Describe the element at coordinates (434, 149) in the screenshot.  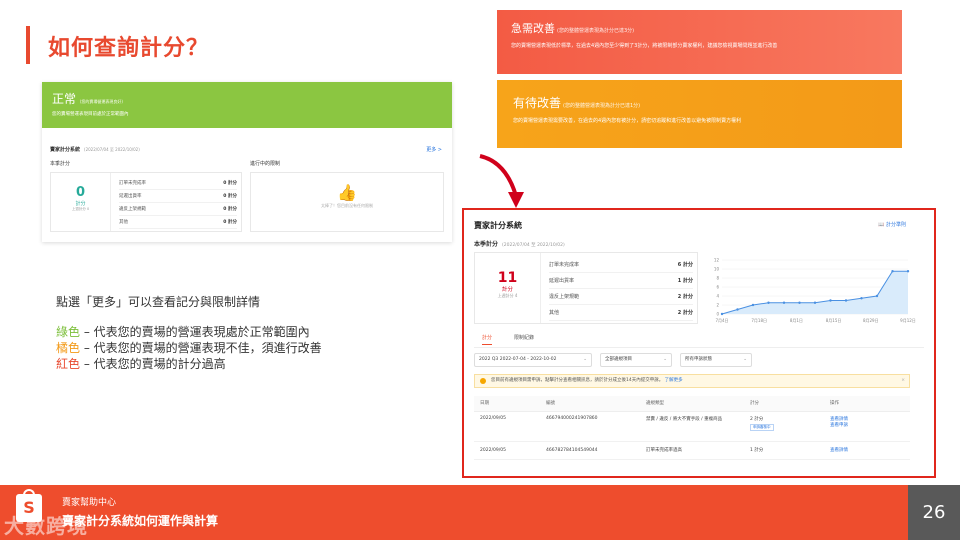
I see `more-link: 更多 >` at that location.